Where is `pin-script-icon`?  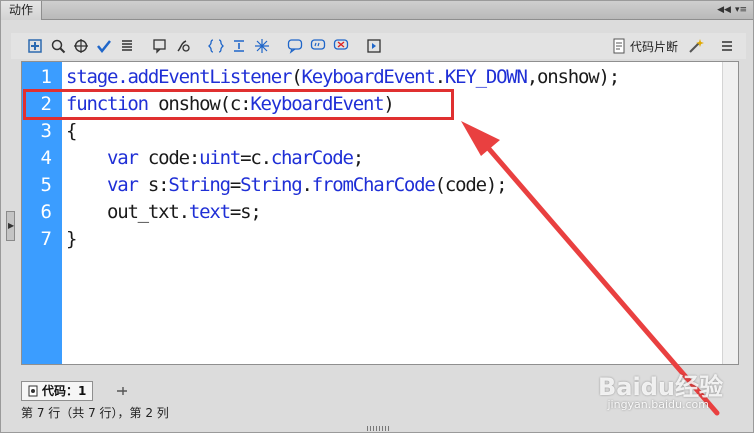 pin-script-icon is located at coordinates (122, 391).